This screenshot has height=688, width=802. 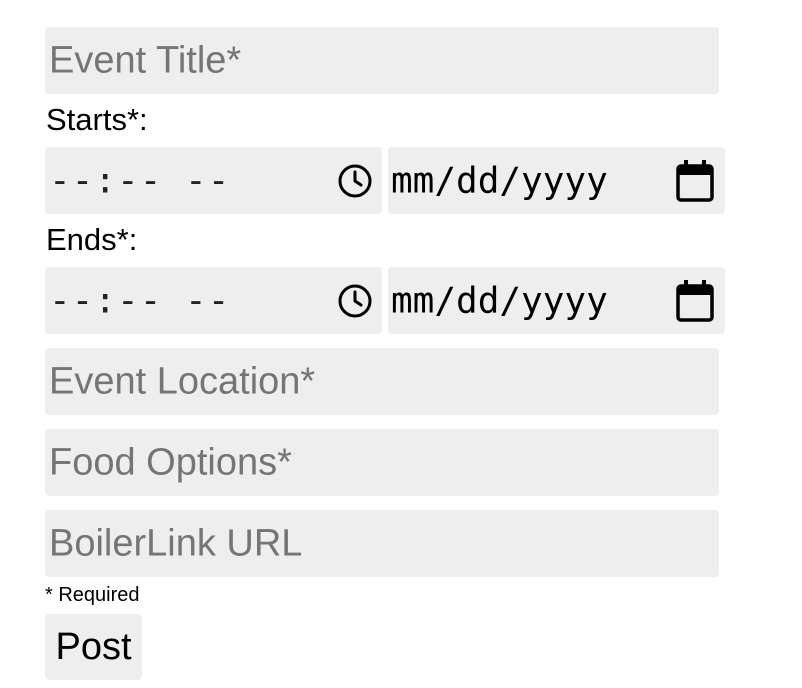 What do you see at coordinates (145, 60) in the screenshot?
I see `event-title-placeholder: Event Title*` at bounding box center [145, 60].